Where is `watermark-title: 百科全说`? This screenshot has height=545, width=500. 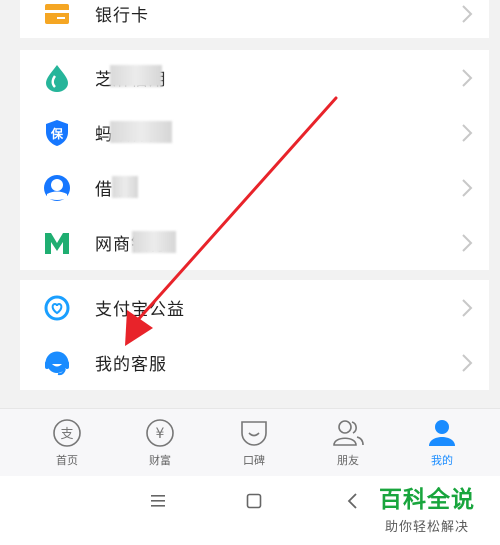
watermark-title: 百科全说 is located at coordinates (427, 500).